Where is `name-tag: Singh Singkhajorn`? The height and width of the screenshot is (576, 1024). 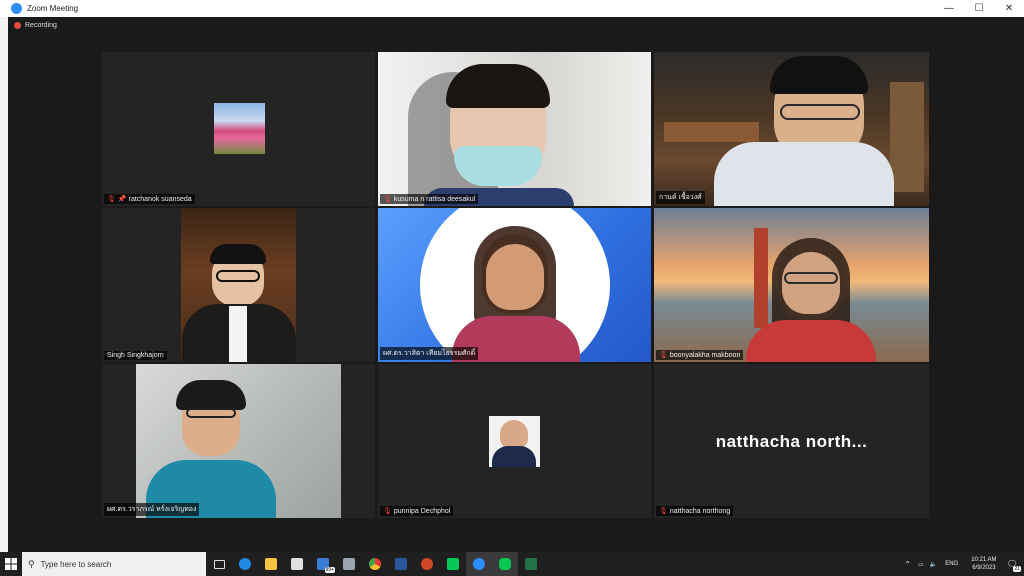
name-tag: Singh Singkhajorn is located at coordinates (135, 355).